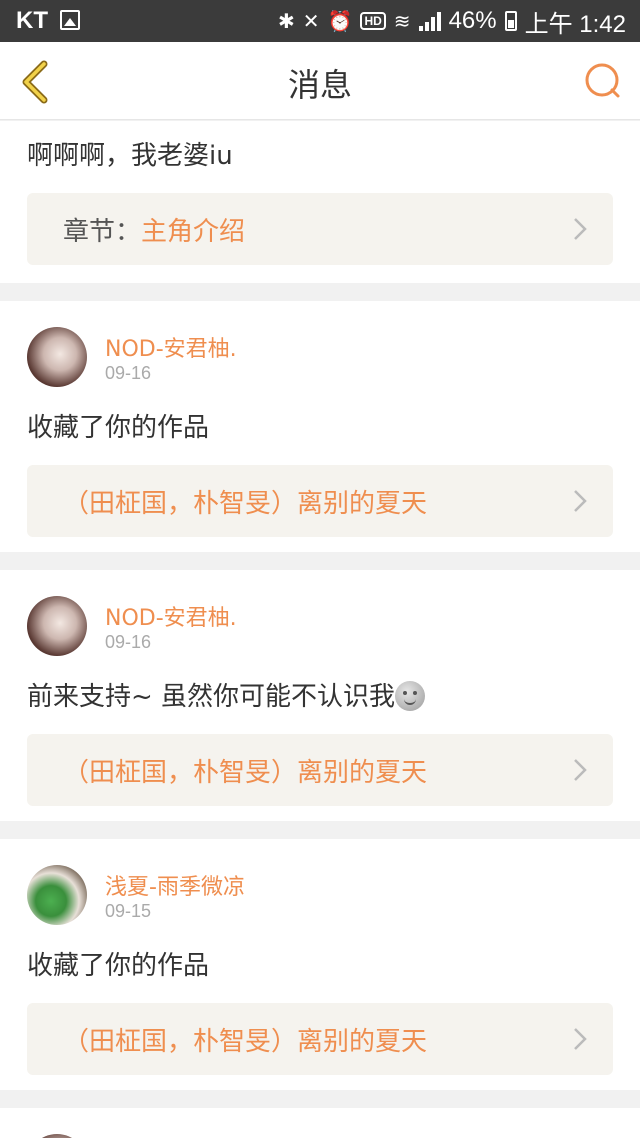  Describe the element at coordinates (472, 20) in the screenshot. I see `battery-percent: 46%` at that location.